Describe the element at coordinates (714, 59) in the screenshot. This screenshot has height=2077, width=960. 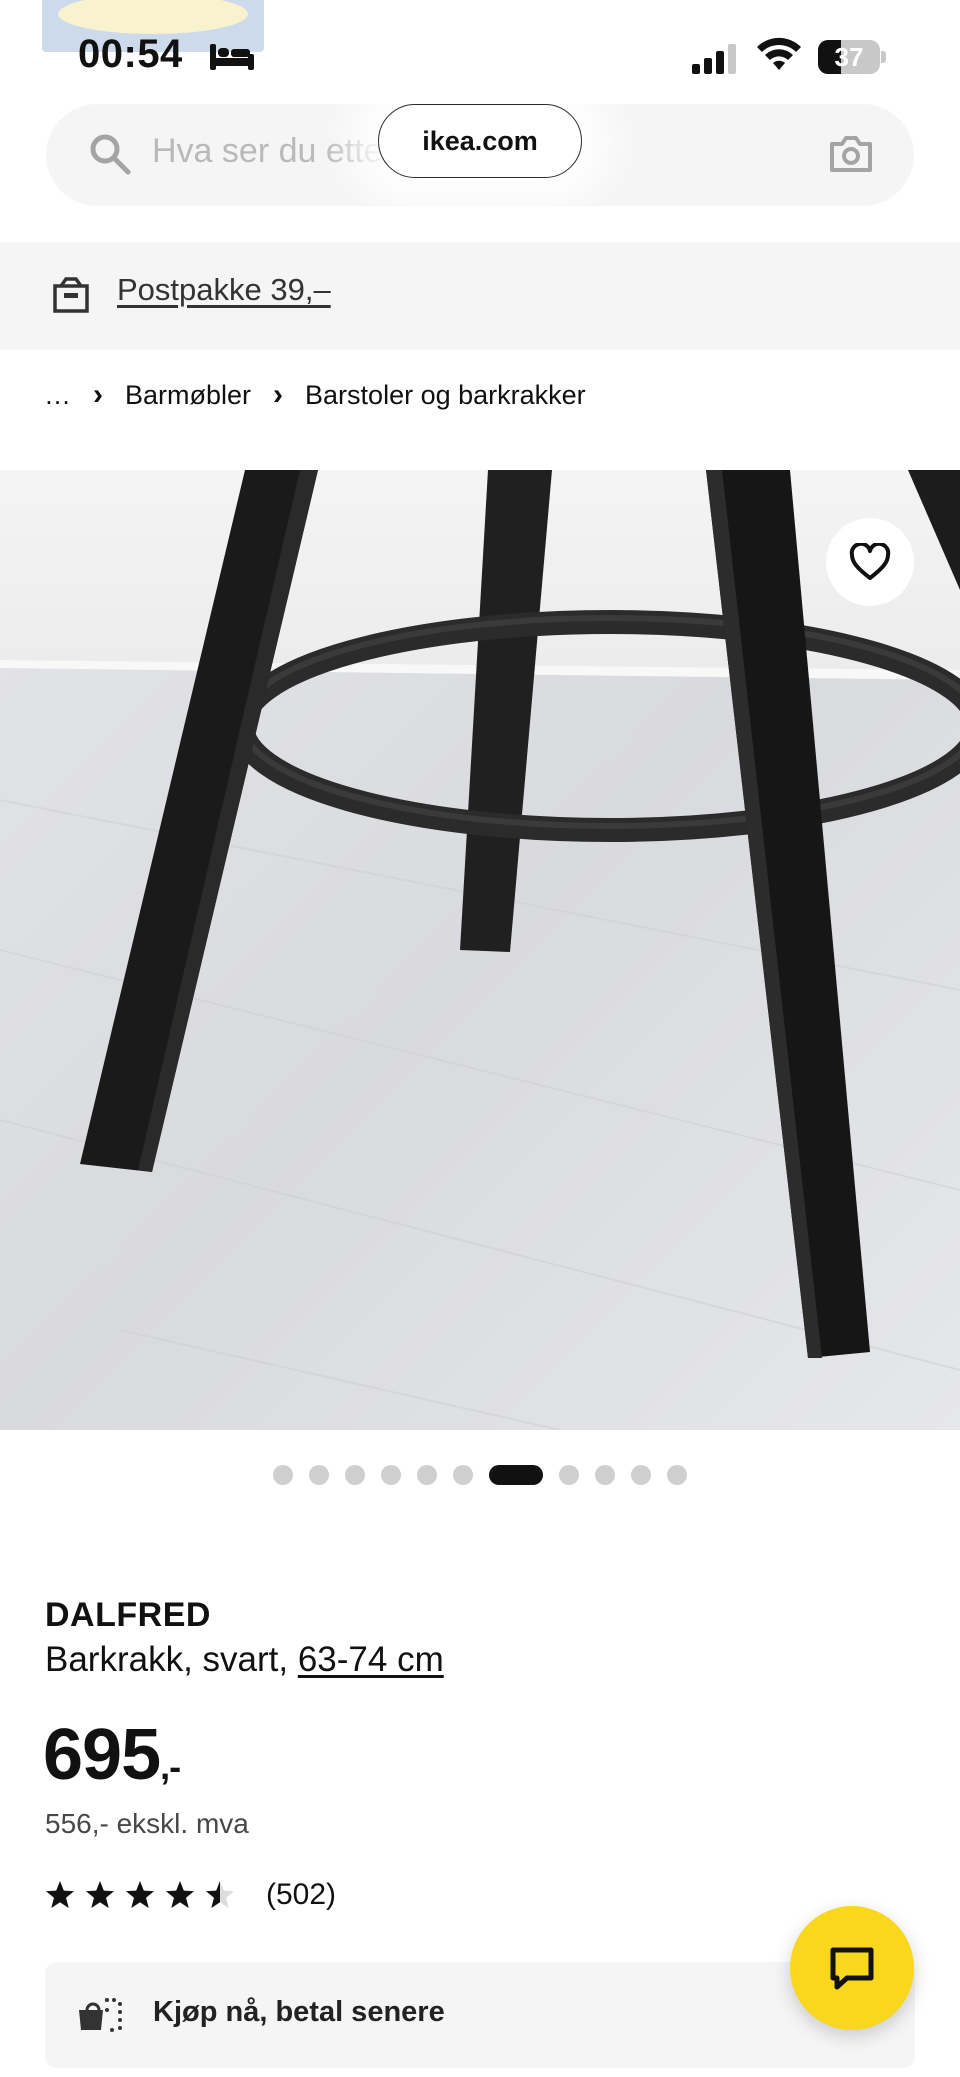
I see `cellular-signal-icon` at that location.